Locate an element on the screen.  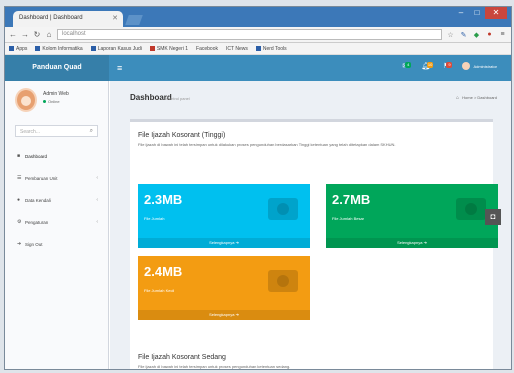
notif-badge: 10 is located at coordinates (430, 65).